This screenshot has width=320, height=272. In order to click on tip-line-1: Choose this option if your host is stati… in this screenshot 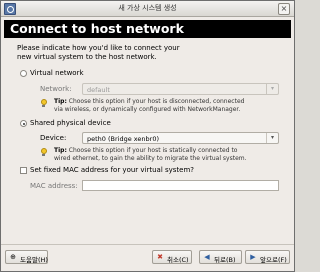, I will do `click(152, 150)`.